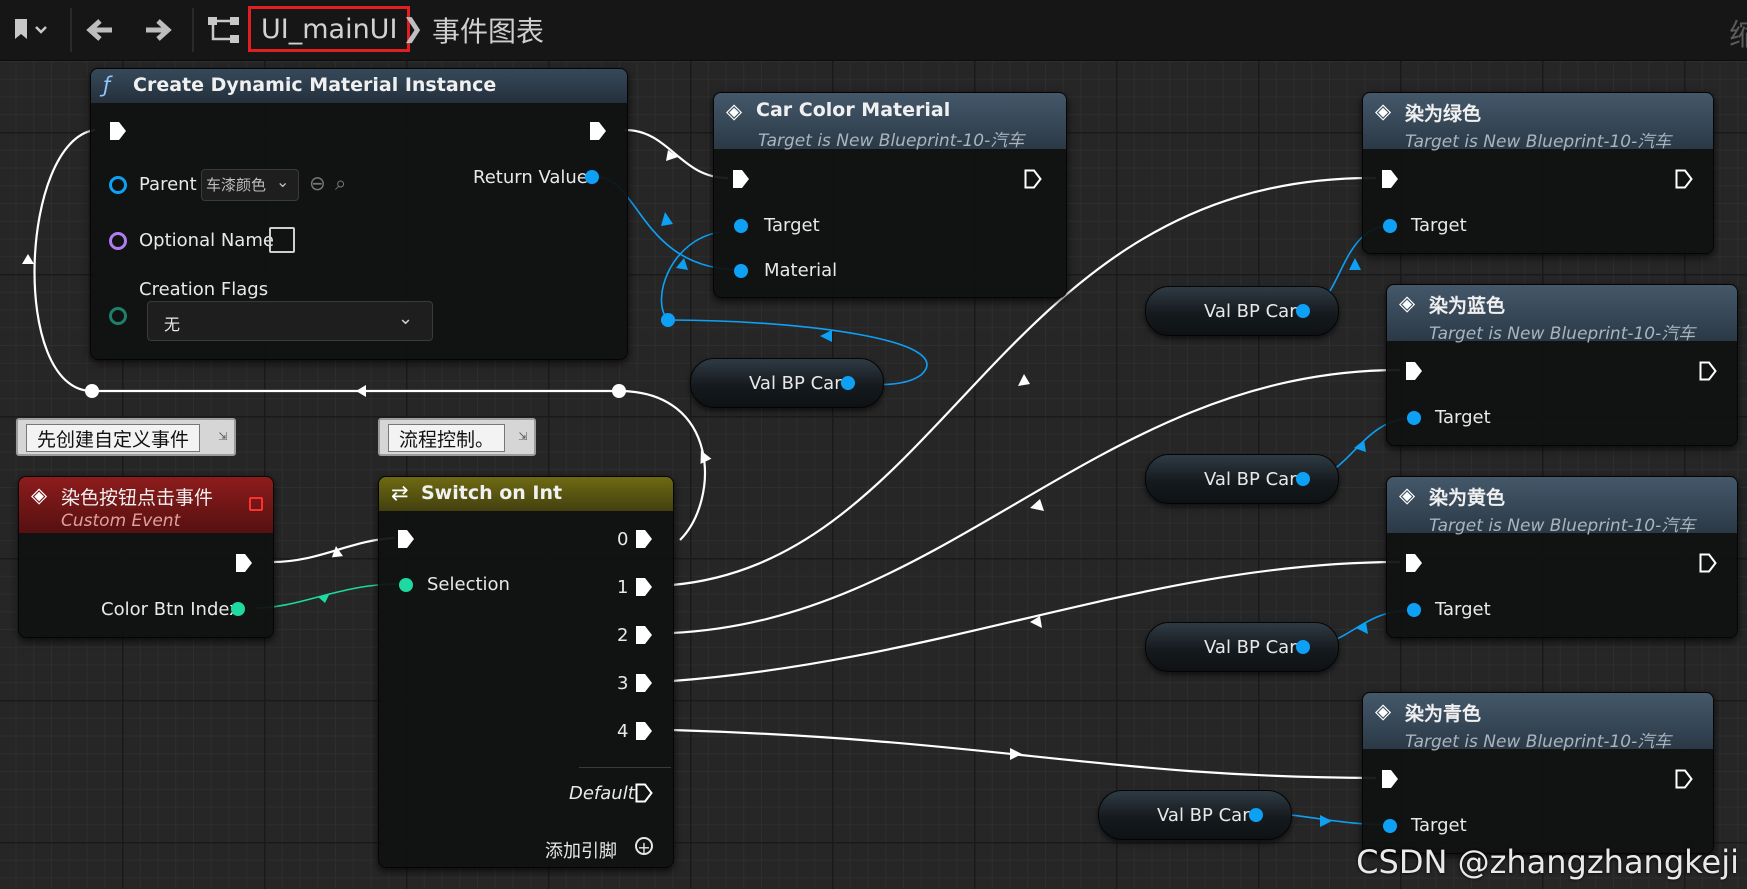 The width and height of the screenshot is (1747, 889). What do you see at coordinates (236, 185) in the screenshot?
I see `parent-value: 车漆颜色` at bounding box center [236, 185].